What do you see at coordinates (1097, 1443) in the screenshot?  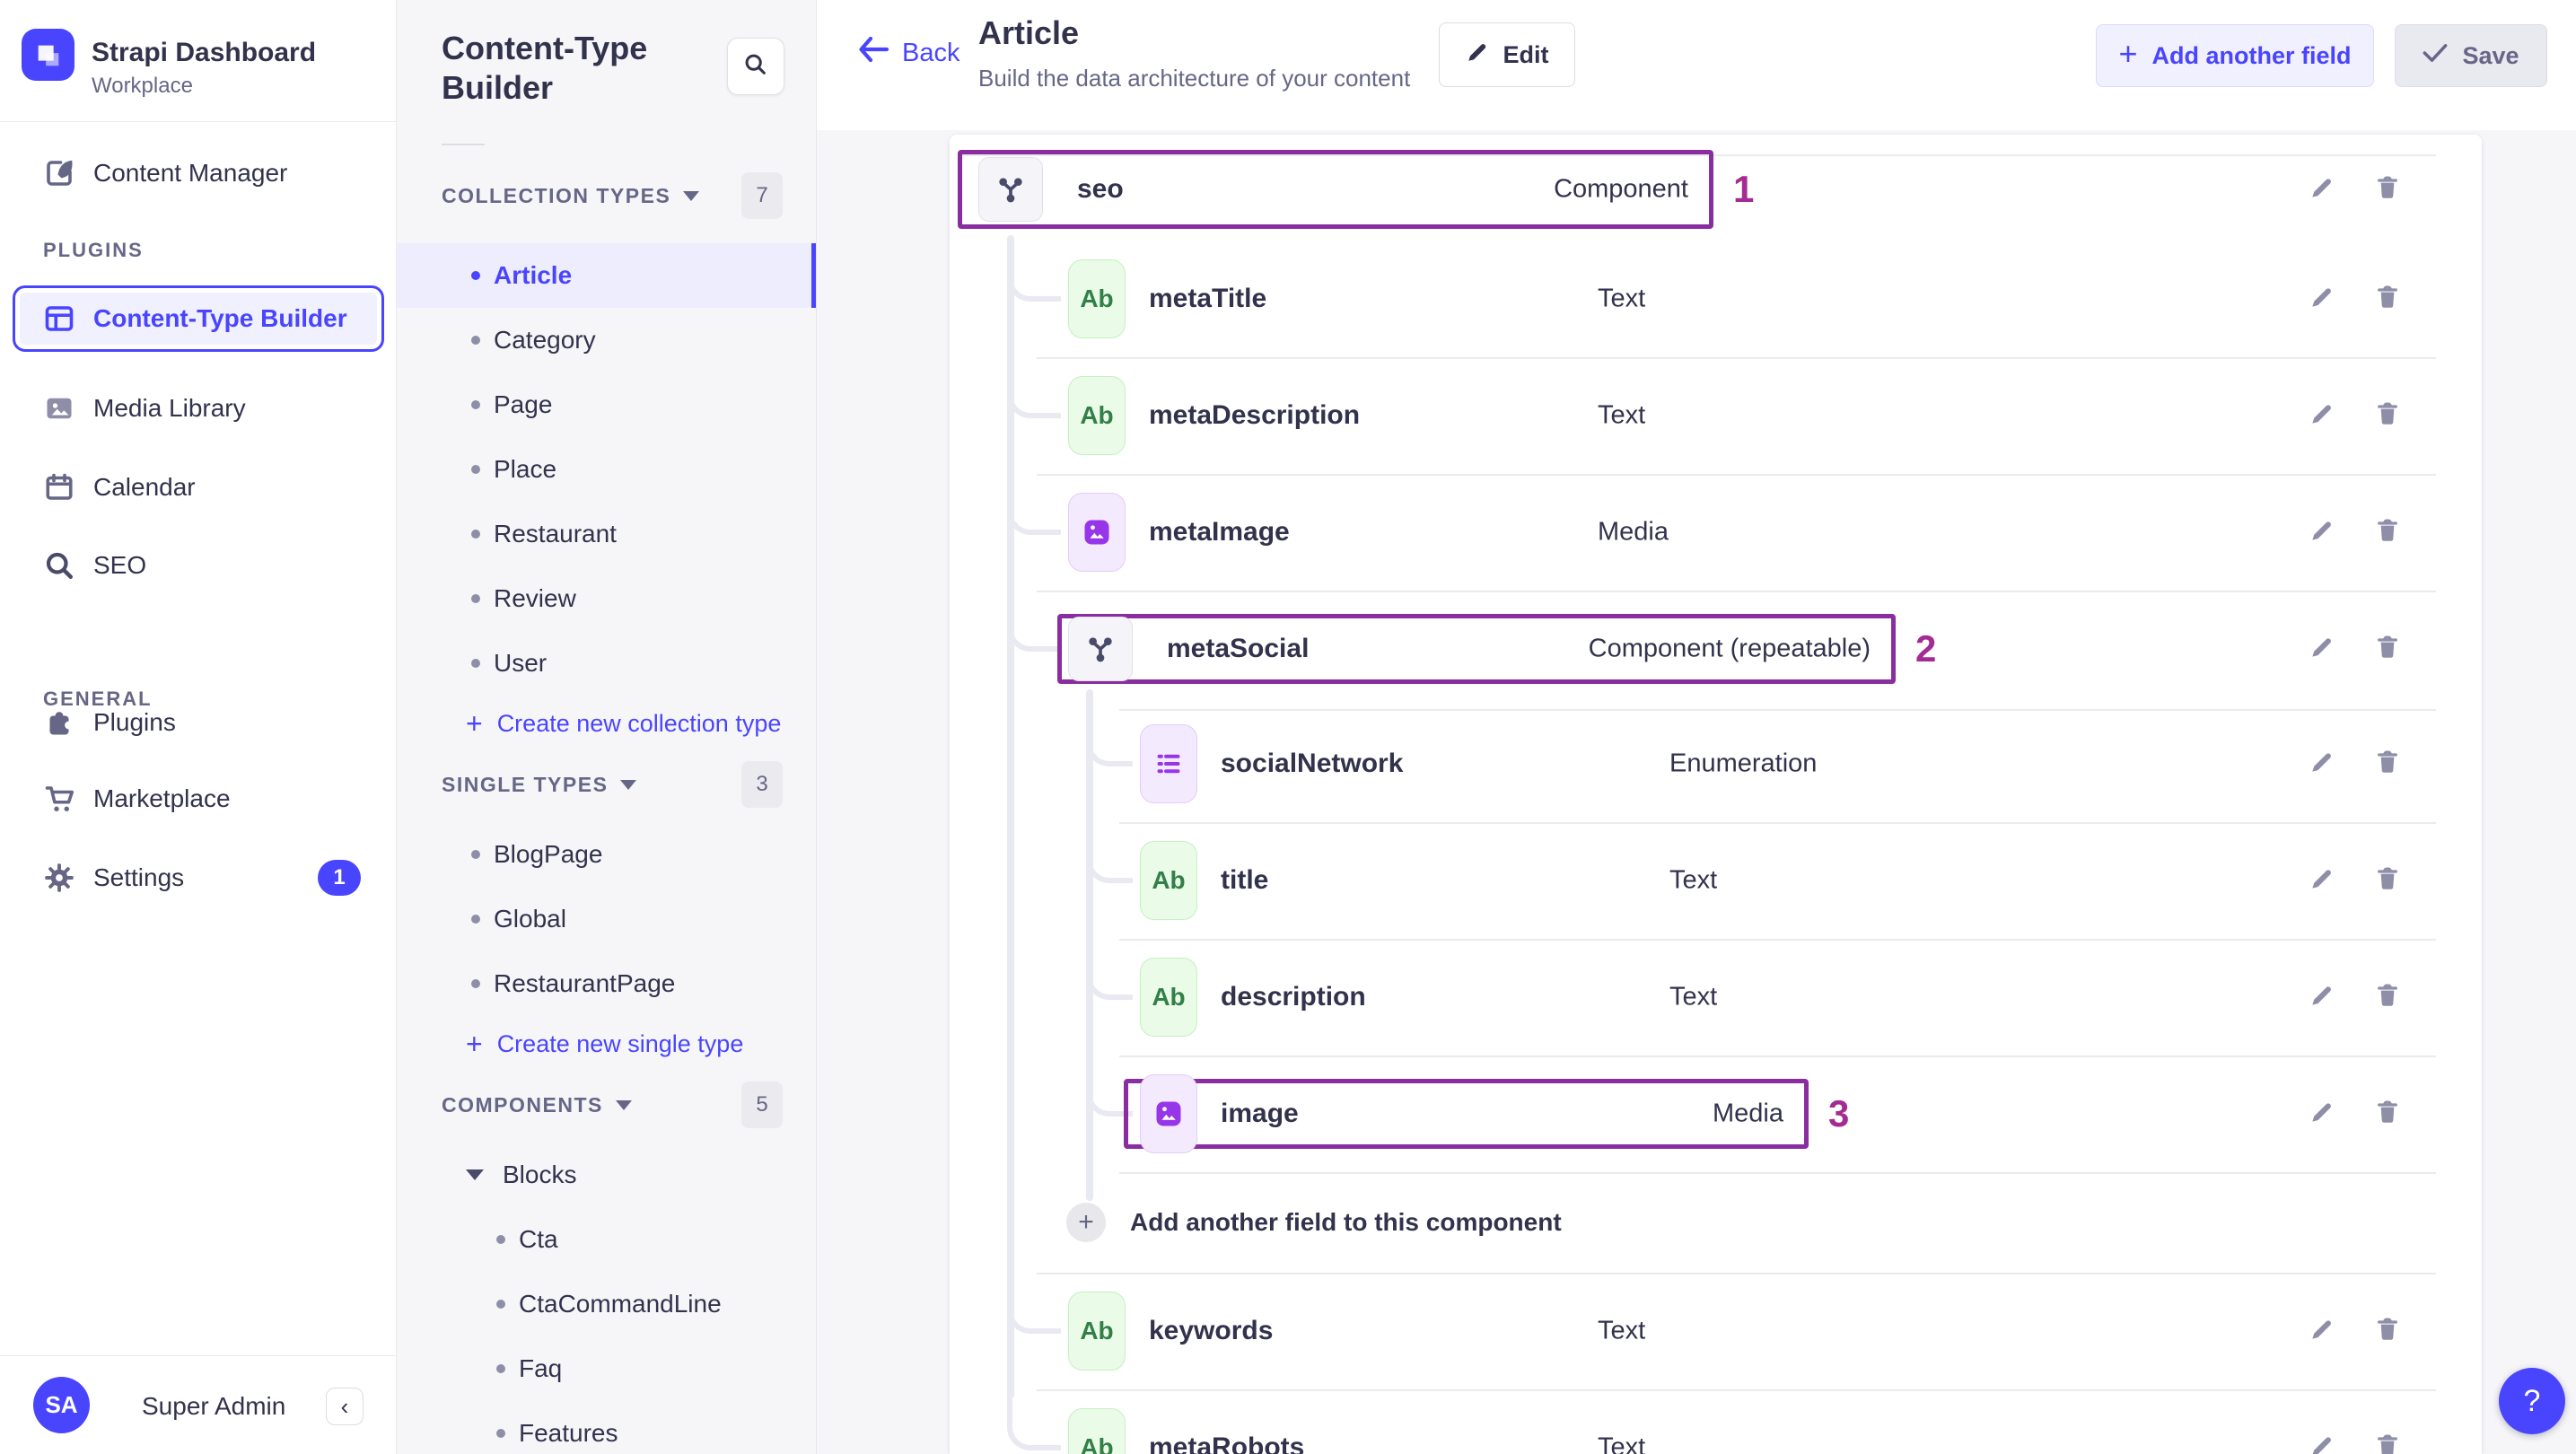 I see `text-field-glyph: Ab` at bounding box center [1097, 1443].